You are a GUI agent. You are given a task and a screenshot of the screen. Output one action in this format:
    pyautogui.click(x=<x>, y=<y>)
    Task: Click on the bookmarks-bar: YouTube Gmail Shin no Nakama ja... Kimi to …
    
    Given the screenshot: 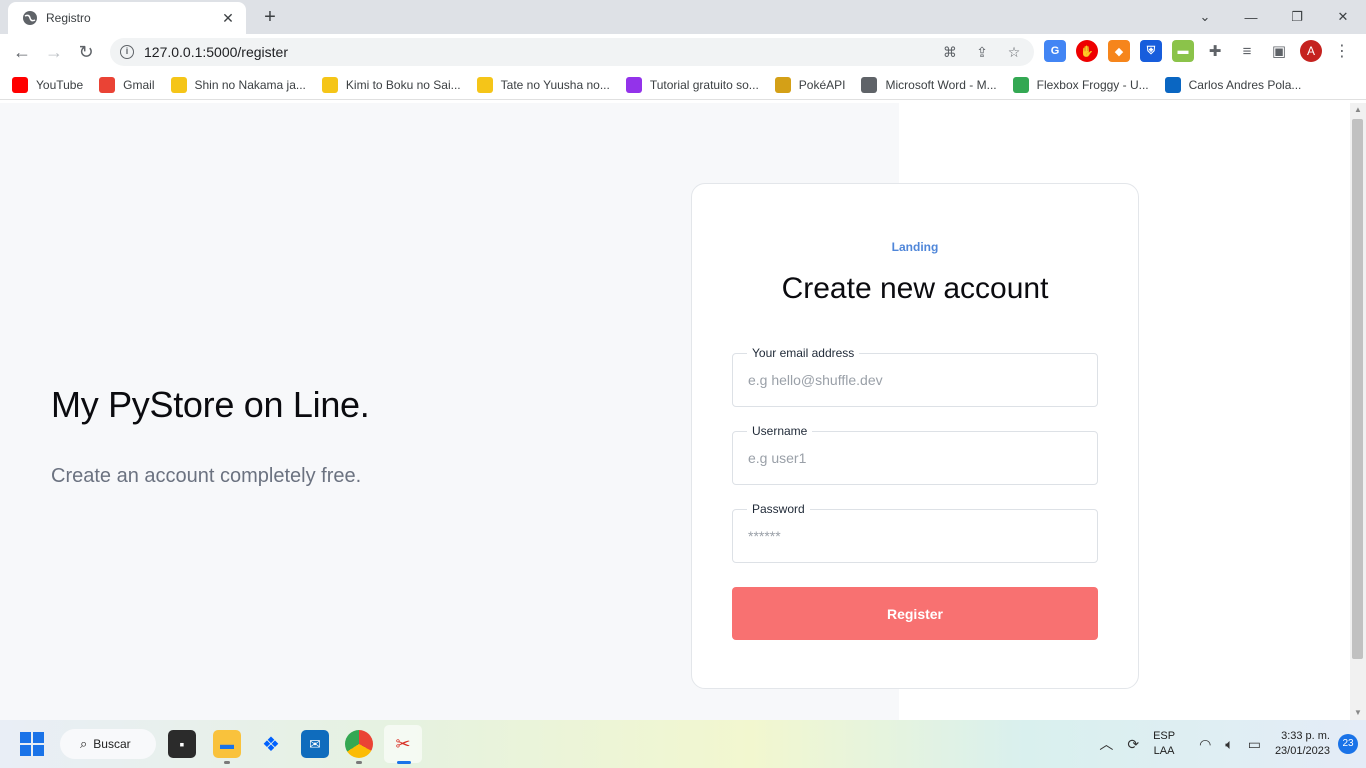 What is the action you would take?
    pyautogui.click(x=683, y=85)
    